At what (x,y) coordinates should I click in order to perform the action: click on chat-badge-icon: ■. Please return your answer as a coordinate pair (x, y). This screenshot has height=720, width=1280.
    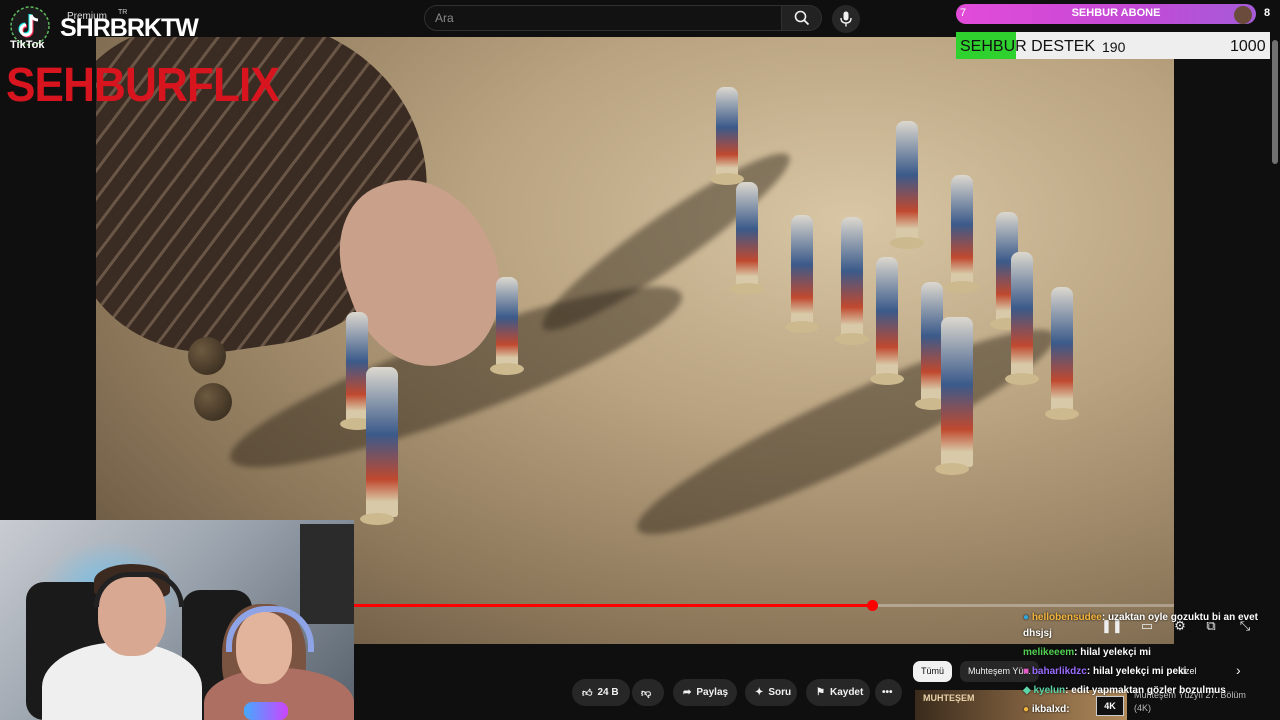
    Looking at the image, I should click on (1026, 671).